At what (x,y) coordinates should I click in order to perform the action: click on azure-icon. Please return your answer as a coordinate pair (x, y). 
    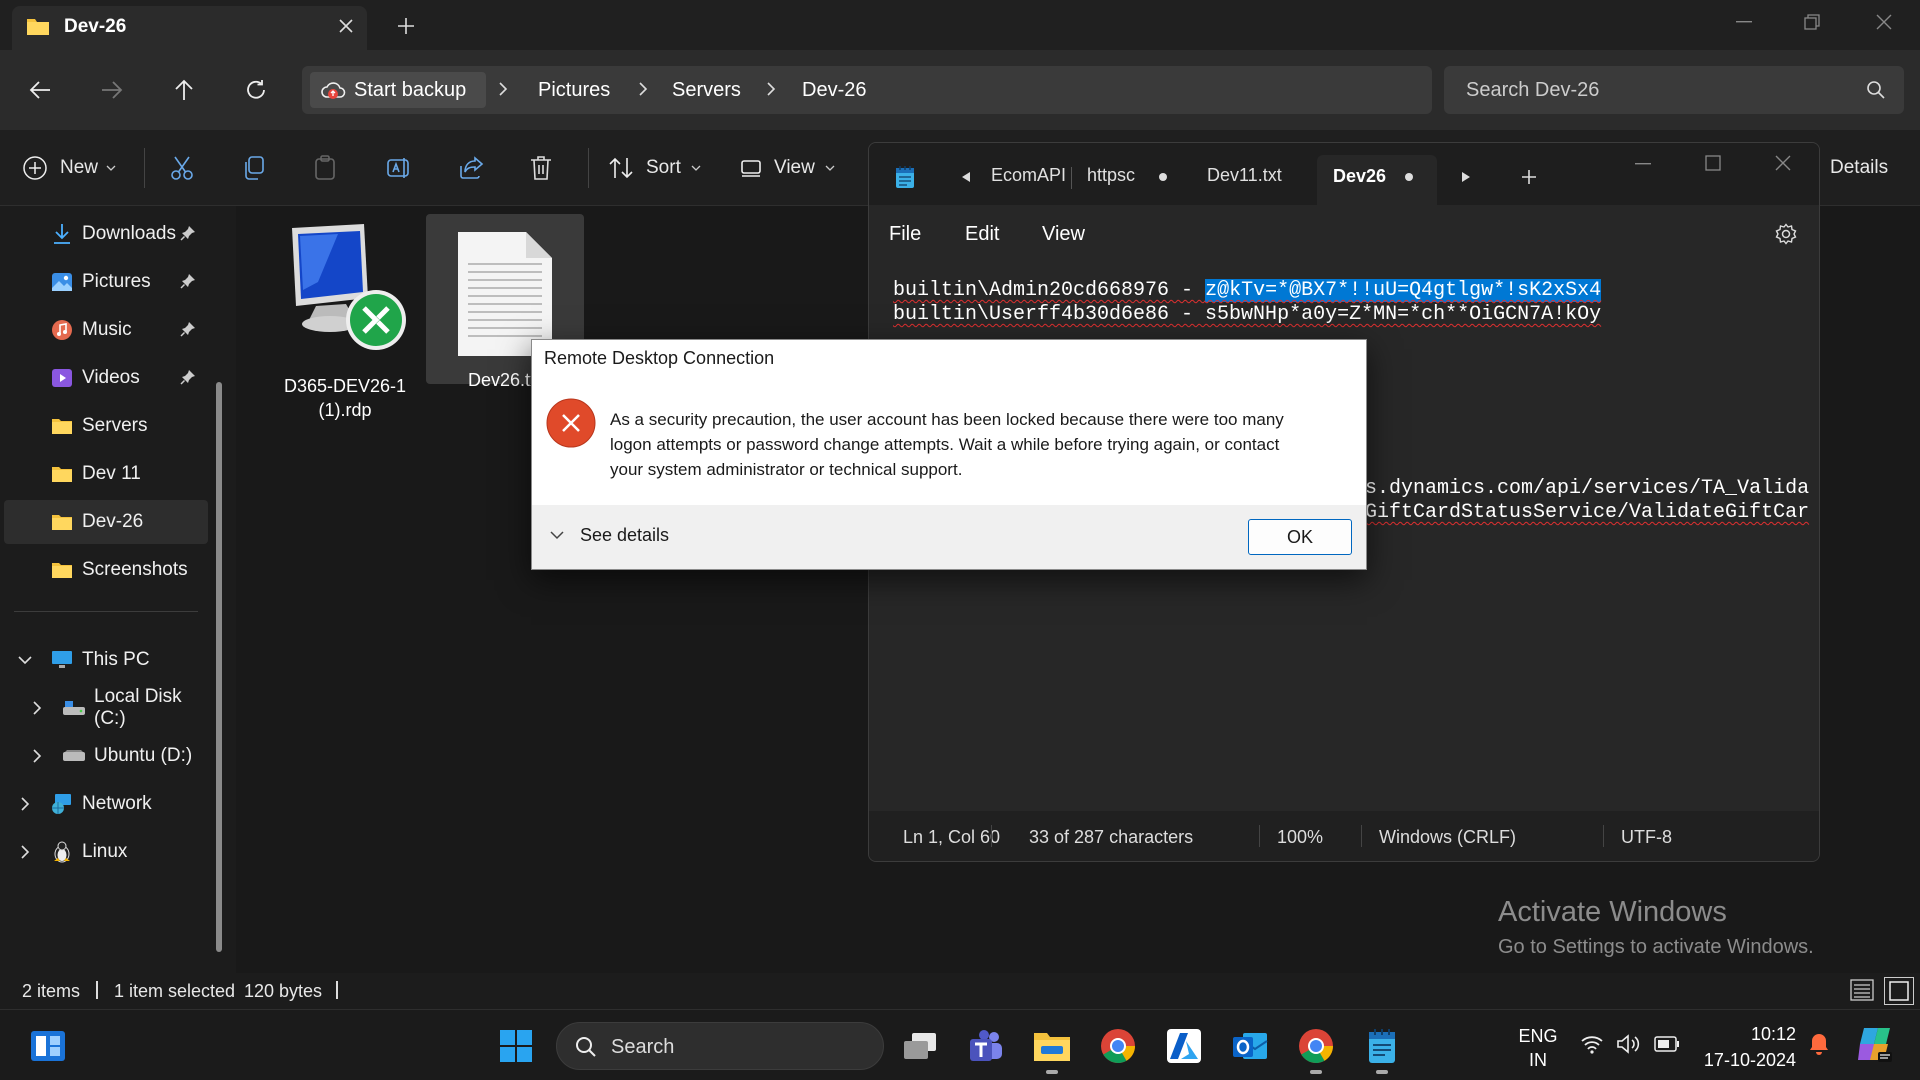
    Looking at the image, I should click on (1184, 1046).